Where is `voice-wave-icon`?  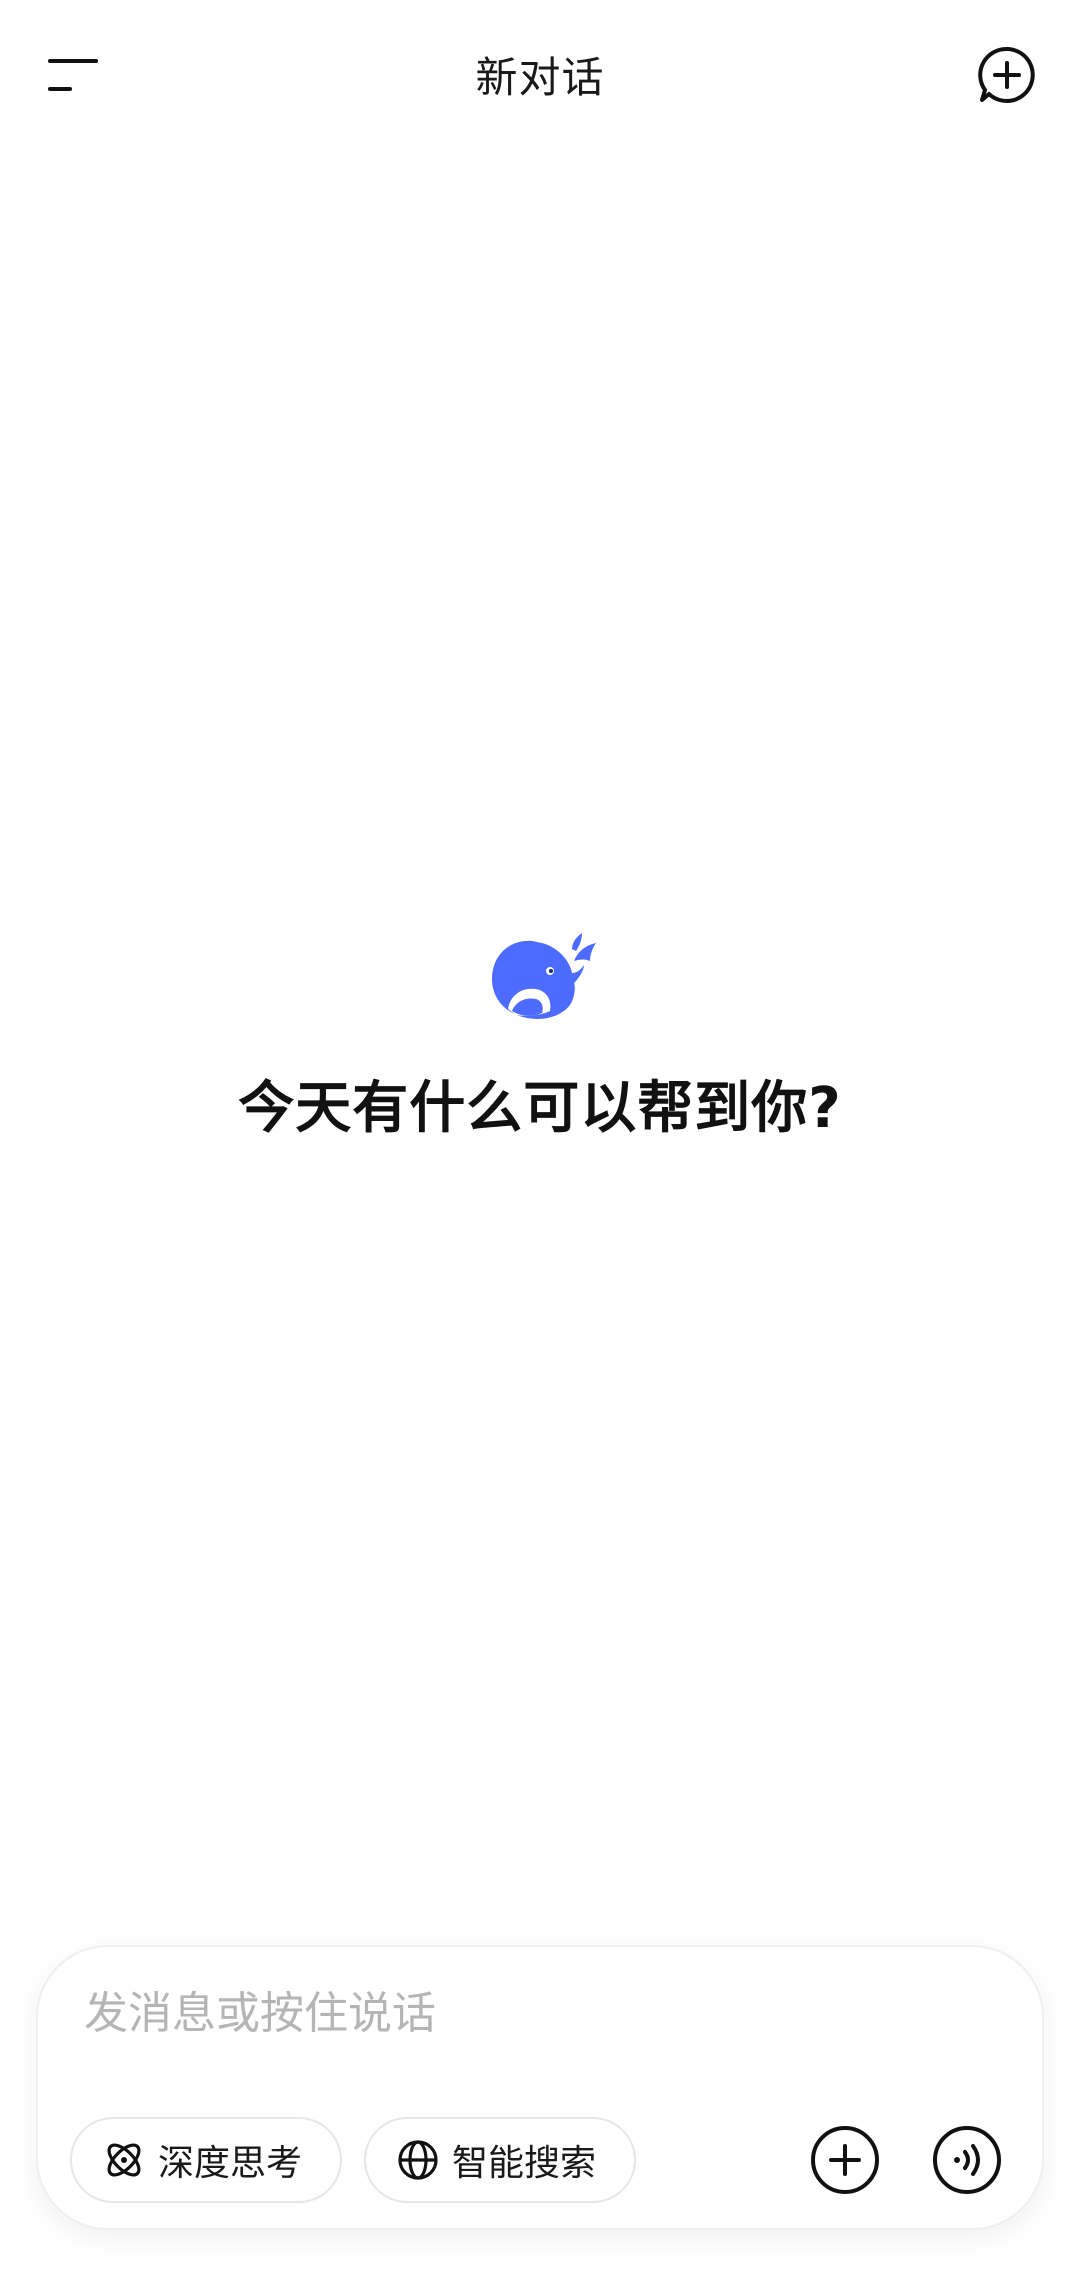 voice-wave-icon is located at coordinates (967, 2160).